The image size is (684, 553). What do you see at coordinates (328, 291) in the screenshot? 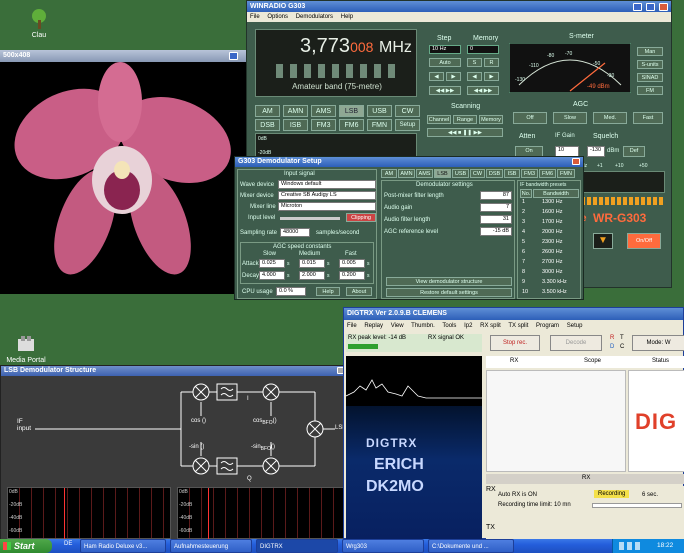
I see `help-button: Help` at bounding box center [328, 291].